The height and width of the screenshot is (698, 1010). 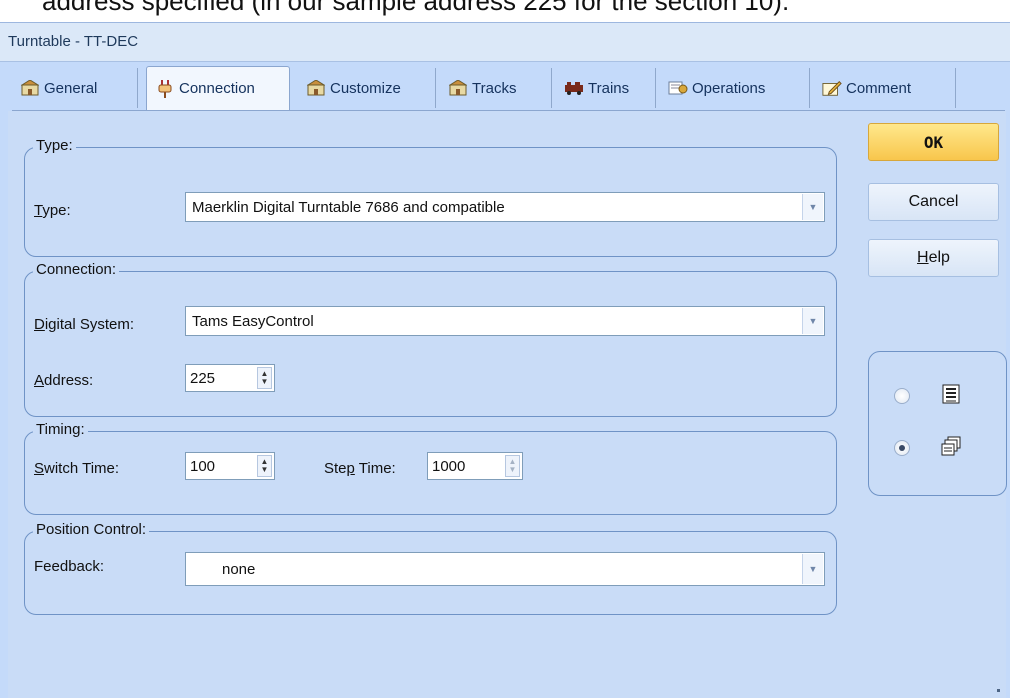 What do you see at coordinates (951, 394) in the screenshot?
I see `list-view-icon` at bounding box center [951, 394].